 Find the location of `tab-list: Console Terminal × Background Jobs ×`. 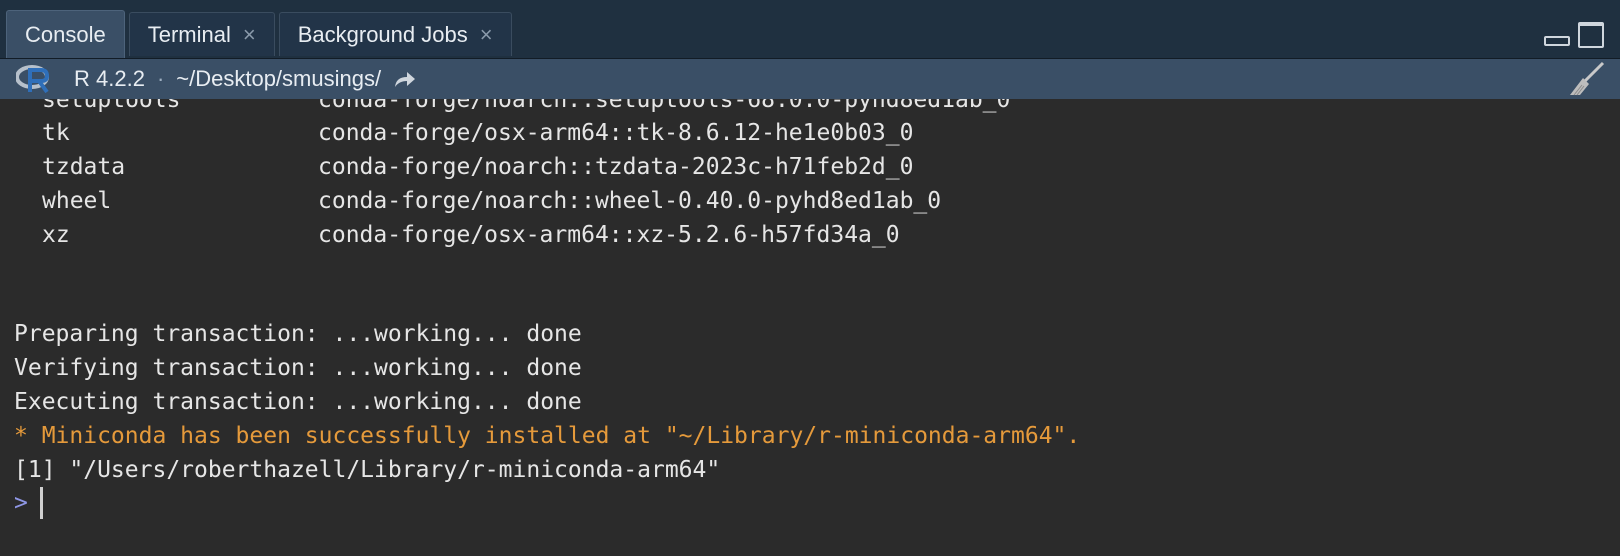

tab-list: Console Terminal × Background Jobs × is located at coordinates (261, 34).